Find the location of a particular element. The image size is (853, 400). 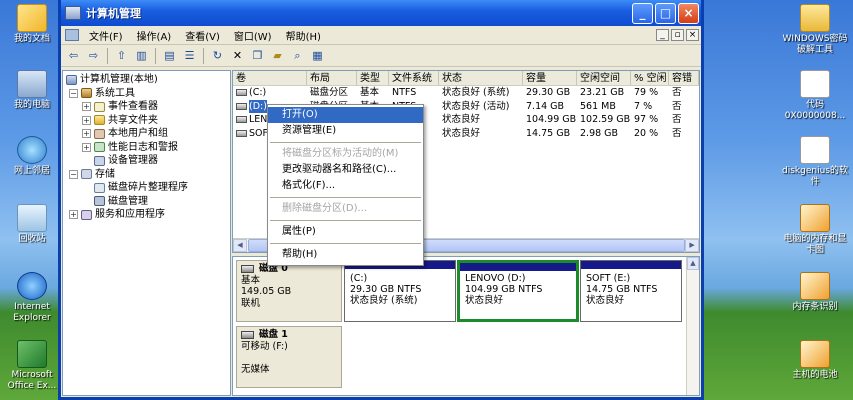

scroll-up-icon: ▲ is located at coordinates (693, 263).